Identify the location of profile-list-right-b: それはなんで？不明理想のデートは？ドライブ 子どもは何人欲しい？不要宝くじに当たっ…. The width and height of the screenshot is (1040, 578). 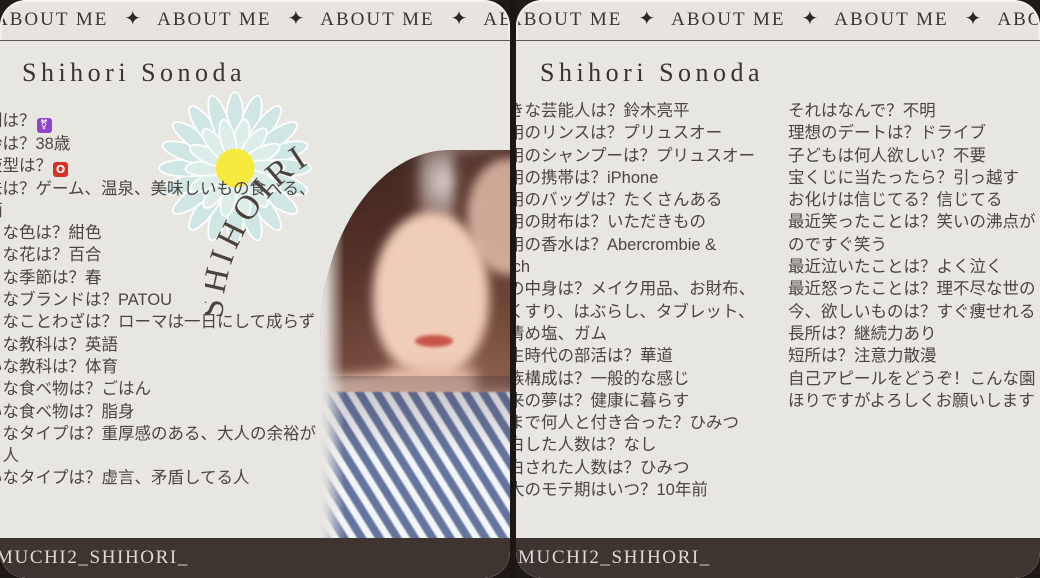
(914, 256).